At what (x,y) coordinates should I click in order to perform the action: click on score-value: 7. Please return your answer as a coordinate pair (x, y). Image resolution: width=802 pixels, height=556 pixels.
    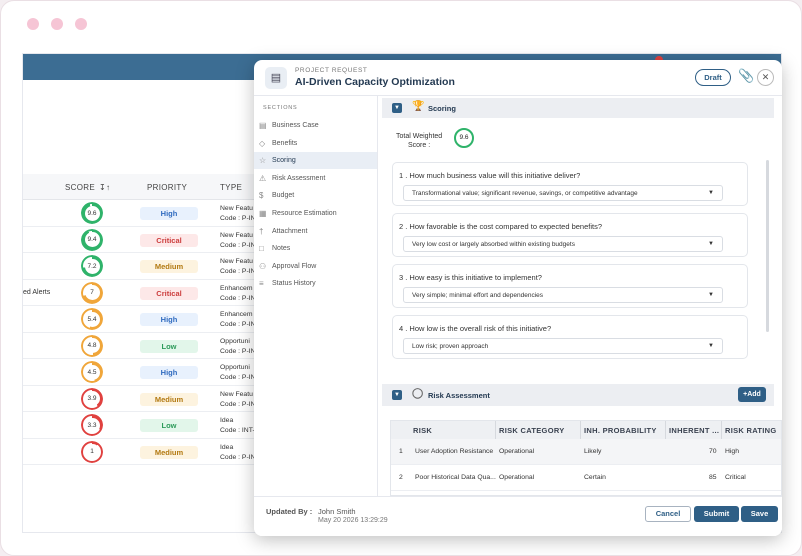
    Looking at the image, I should click on (92, 292).